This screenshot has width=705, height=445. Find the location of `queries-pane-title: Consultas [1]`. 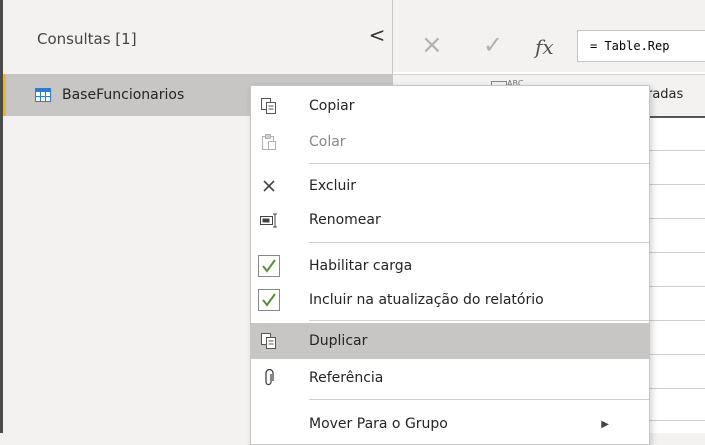

queries-pane-title: Consultas [1] is located at coordinates (87, 39).